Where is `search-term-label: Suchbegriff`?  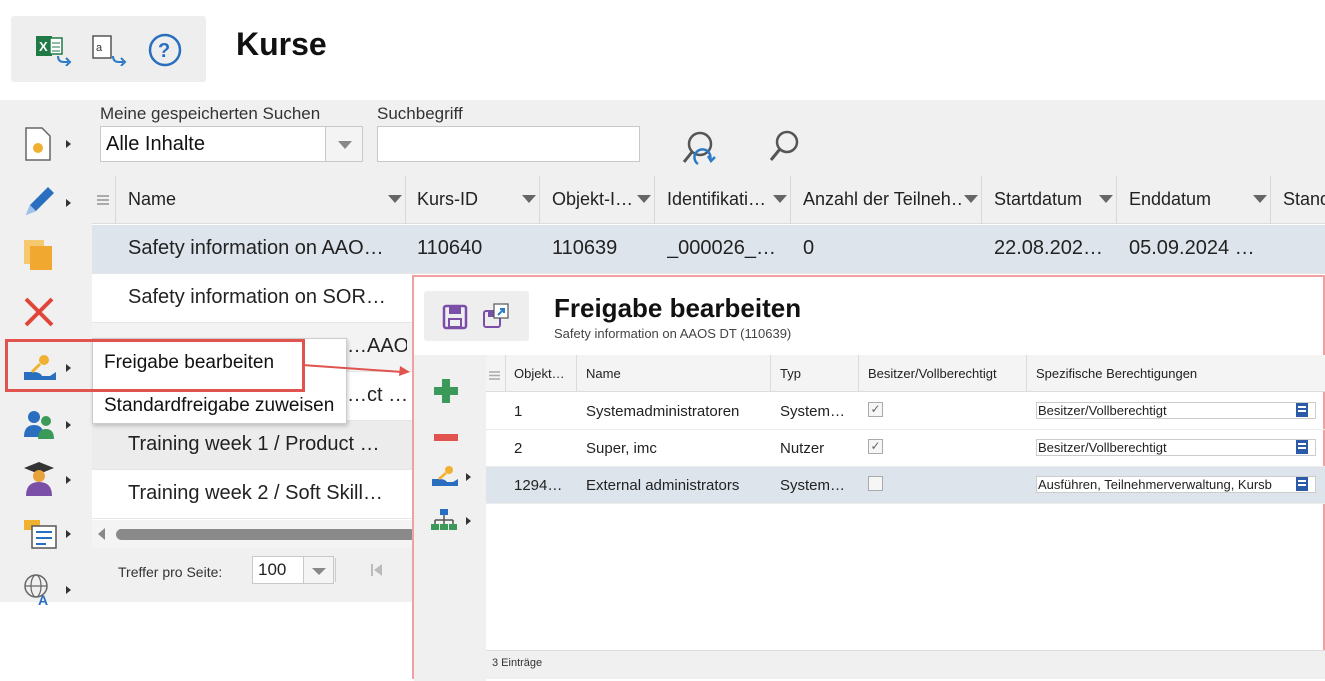
search-term-label: Suchbegriff is located at coordinates (420, 113).